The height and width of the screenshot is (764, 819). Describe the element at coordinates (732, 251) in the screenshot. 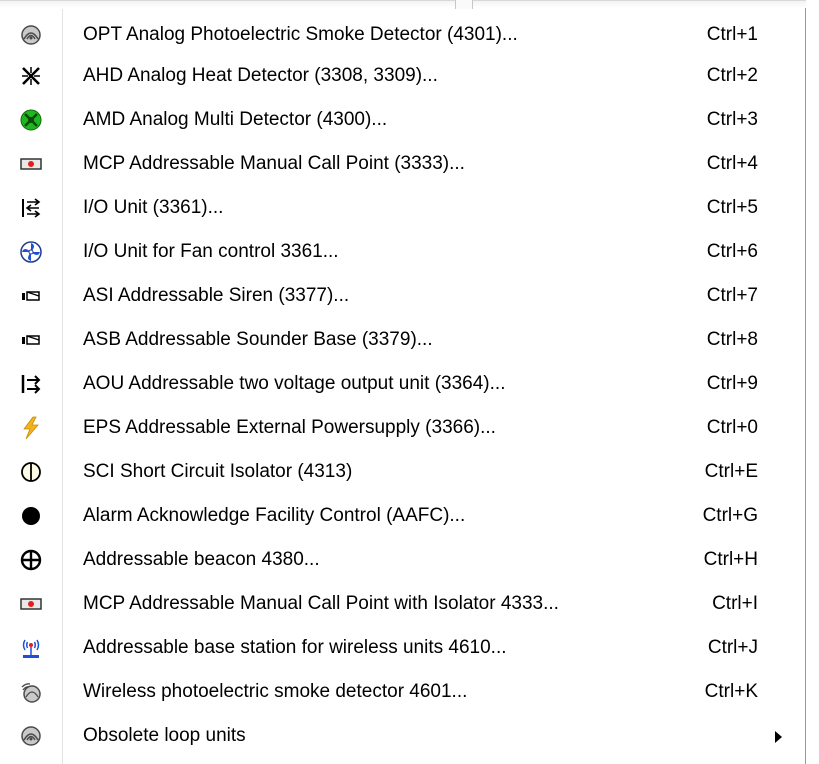

I see `menu-item-shortcut: Ctrl+6` at that location.